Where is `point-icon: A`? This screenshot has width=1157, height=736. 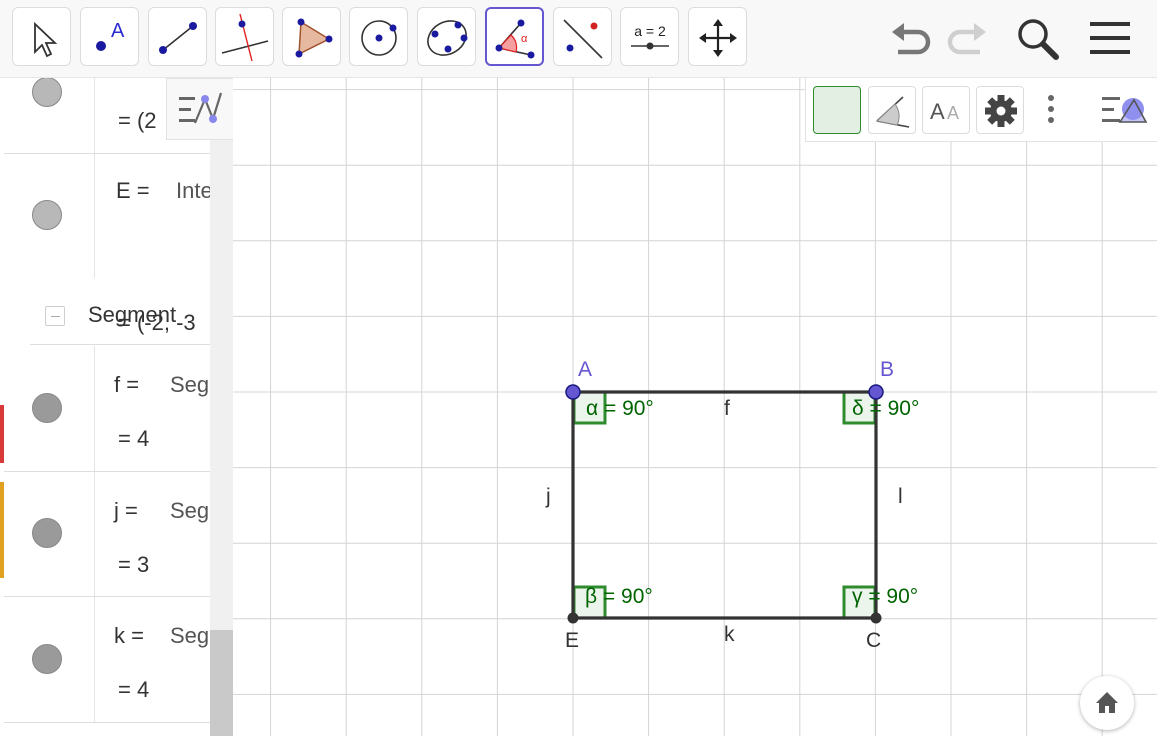
point-icon: A is located at coordinates (110, 35).